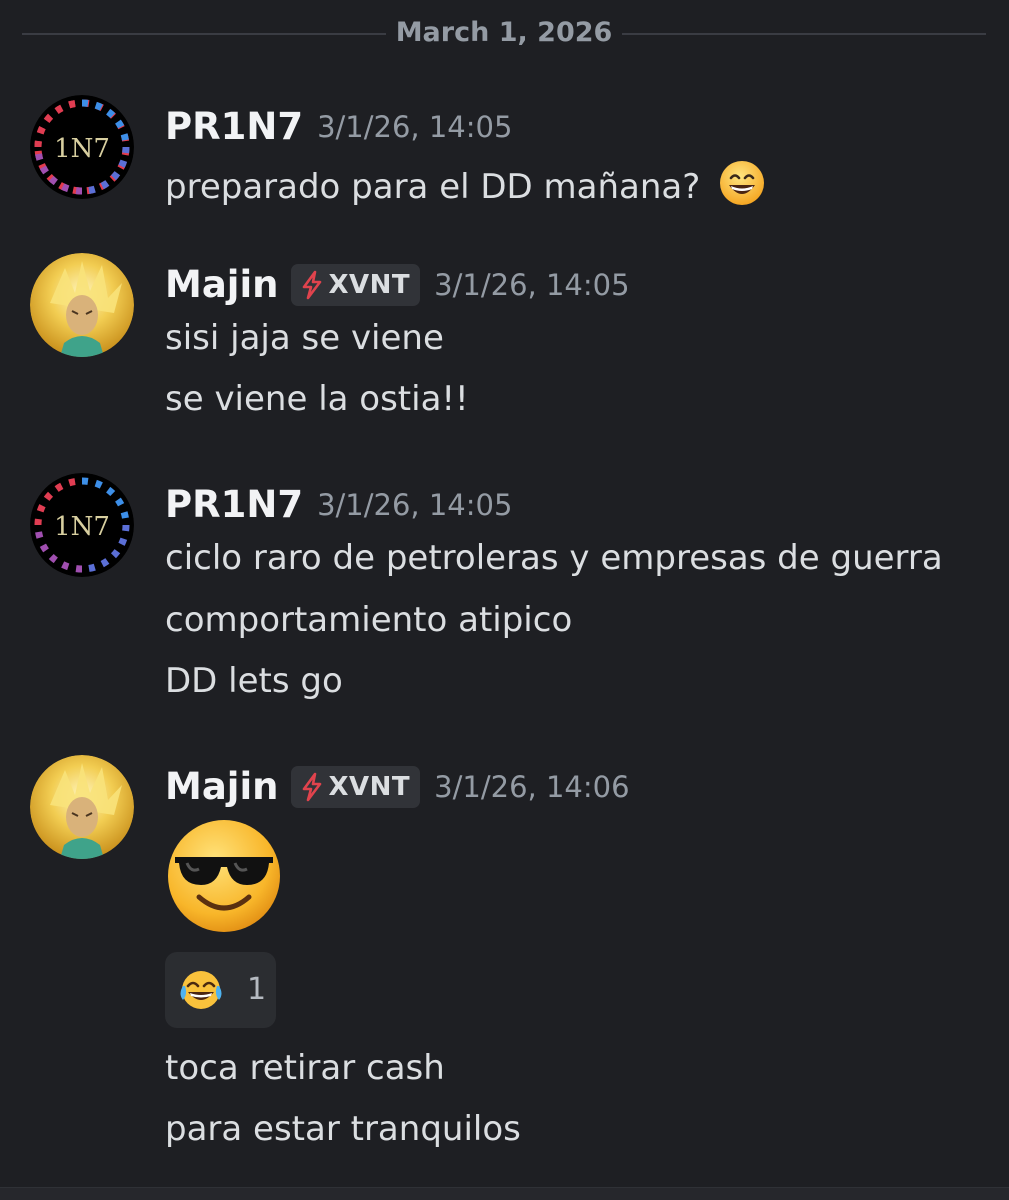  What do you see at coordinates (504, 1193) in the screenshot?
I see `composer-edge` at bounding box center [504, 1193].